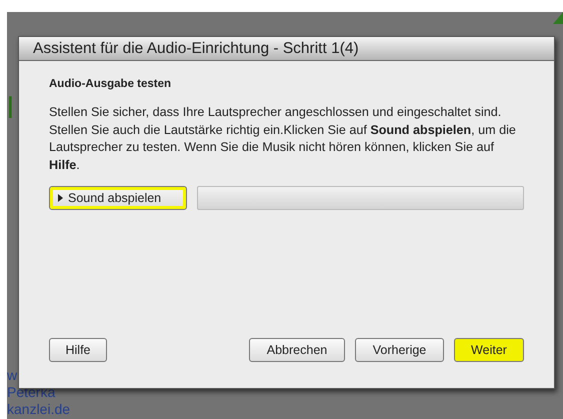 This screenshot has height=419, width=563. What do you see at coordinates (12, 375) in the screenshot?
I see `background-text: w` at bounding box center [12, 375].